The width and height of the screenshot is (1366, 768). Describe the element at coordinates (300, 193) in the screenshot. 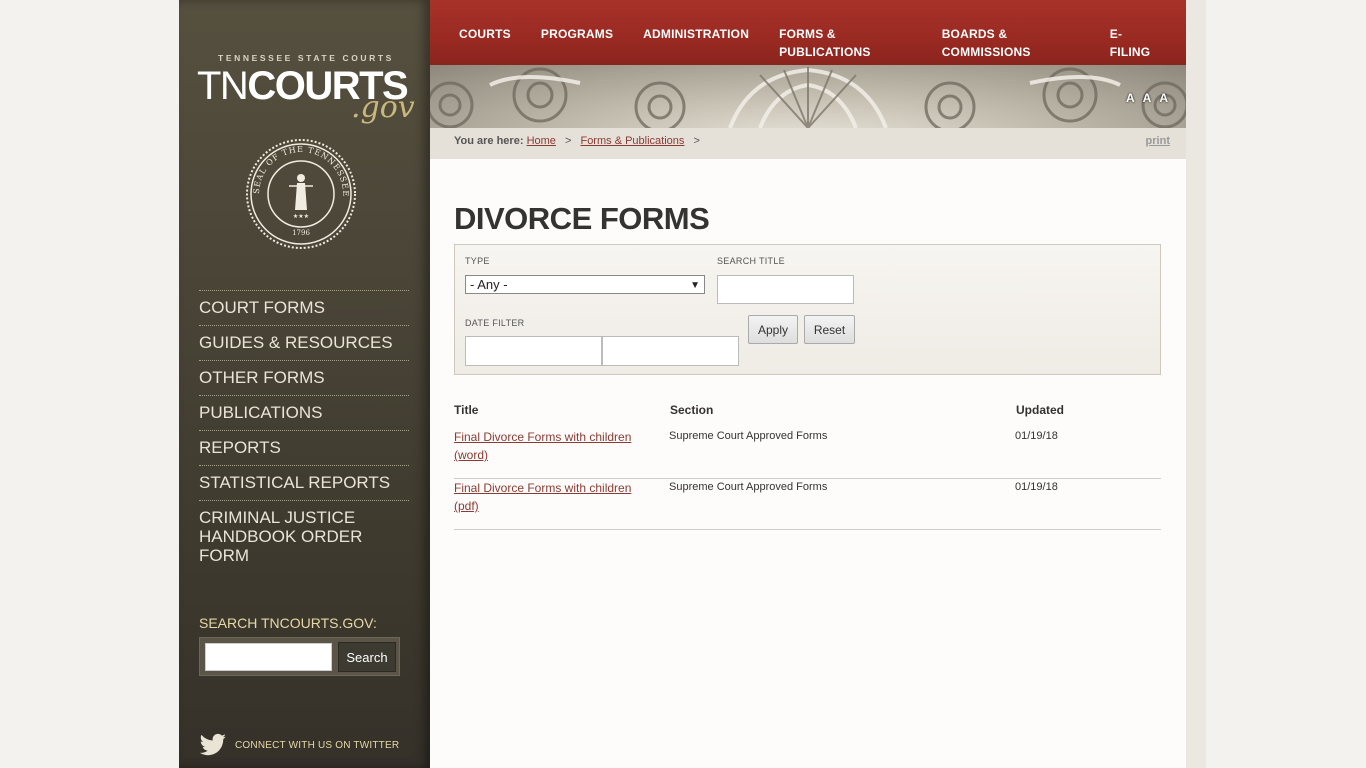

I see `judiciary-seal-icon: SEAL OF THE TENNESSEE JUDICIARY 1796 ★★★` at that location.